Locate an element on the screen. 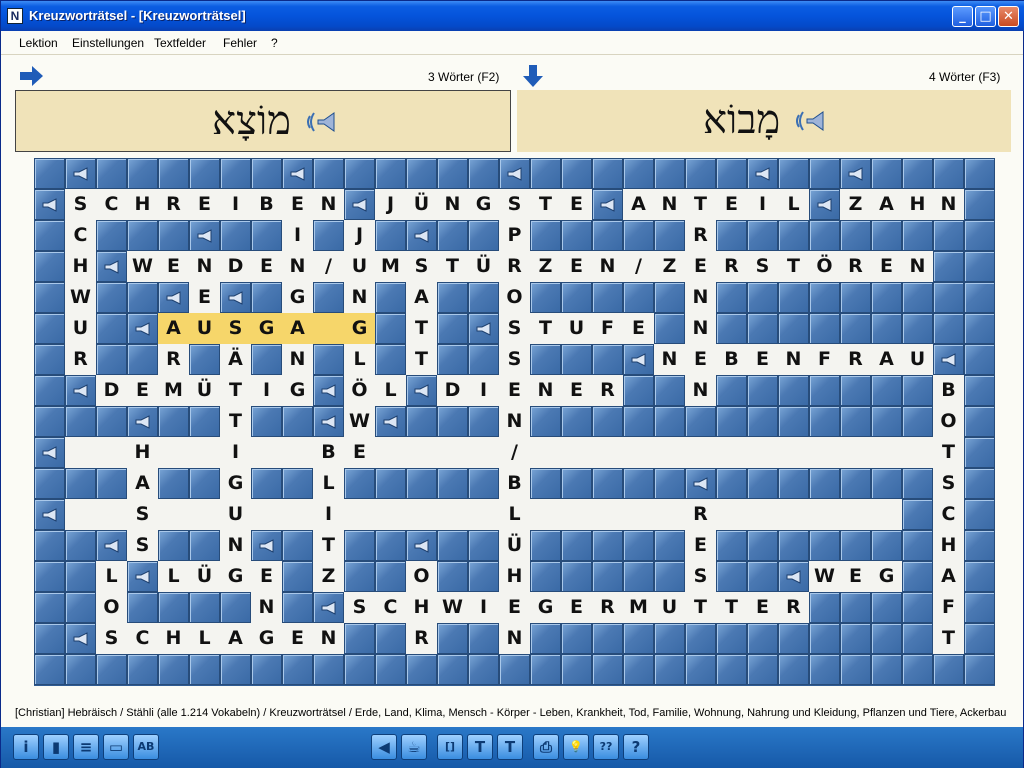 Image resolution: width=1024 pixels, height=768 pixels. grid-cell: D is located at coordinates (111, 390).